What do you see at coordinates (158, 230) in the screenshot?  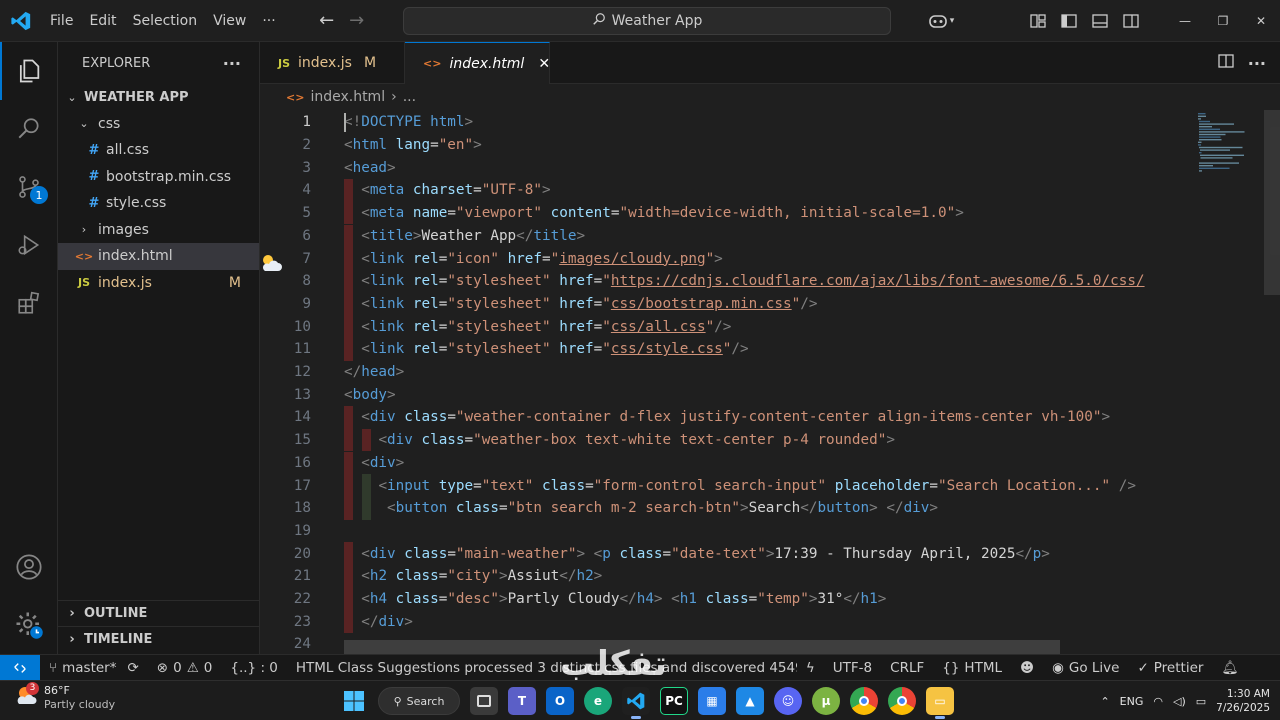 I see `tree-folder-images: › images` at bounding box center [158, 230].